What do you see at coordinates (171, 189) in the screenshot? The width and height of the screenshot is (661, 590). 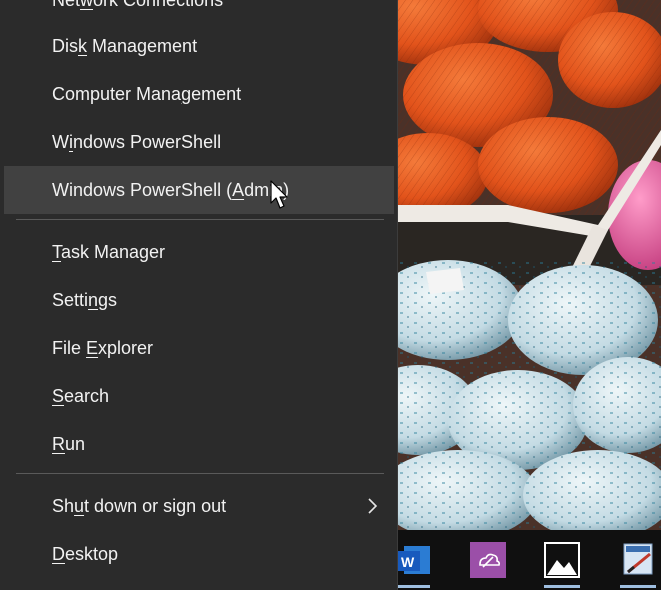 I see `menu-item-label: Windows PowerShell (Admin)` at bounding box center [171, 189].